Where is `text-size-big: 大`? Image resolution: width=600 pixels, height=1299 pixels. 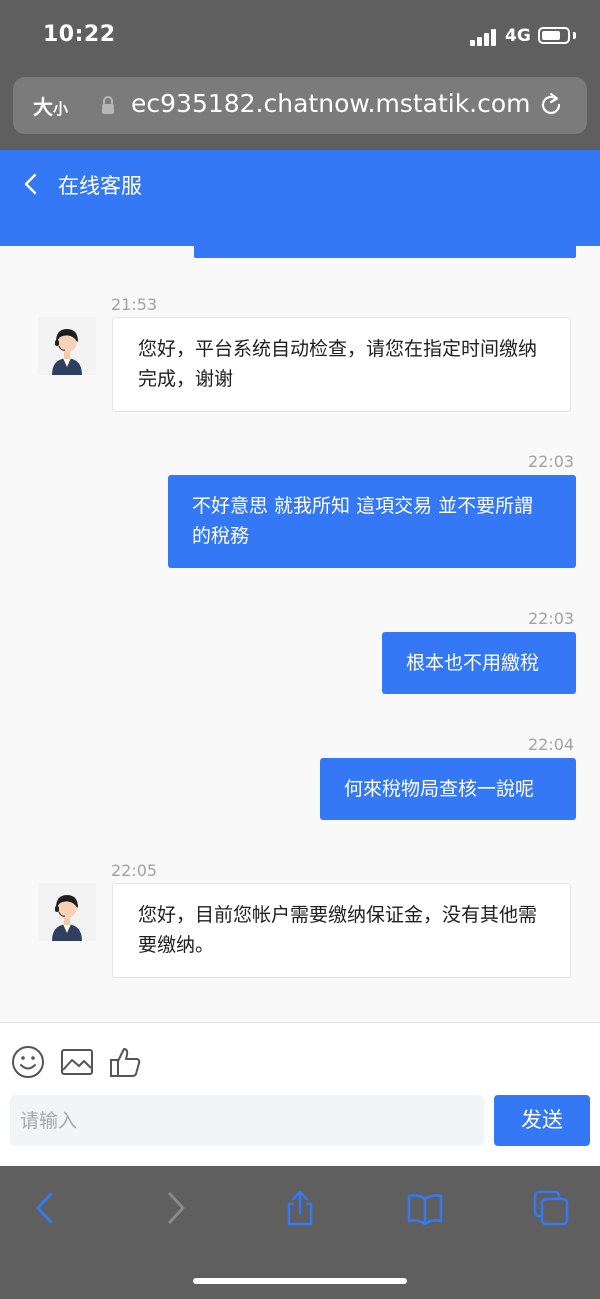 text-size-big: 大 is located at coordinates (43, 107).